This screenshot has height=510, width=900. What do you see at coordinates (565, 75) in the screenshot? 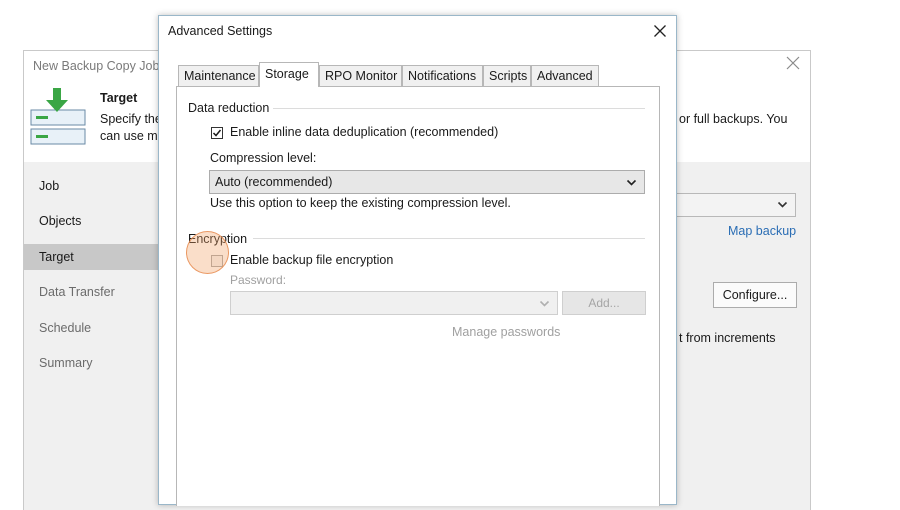
I see `tab-advanced: Advanced` at bounding box center [565, 75].